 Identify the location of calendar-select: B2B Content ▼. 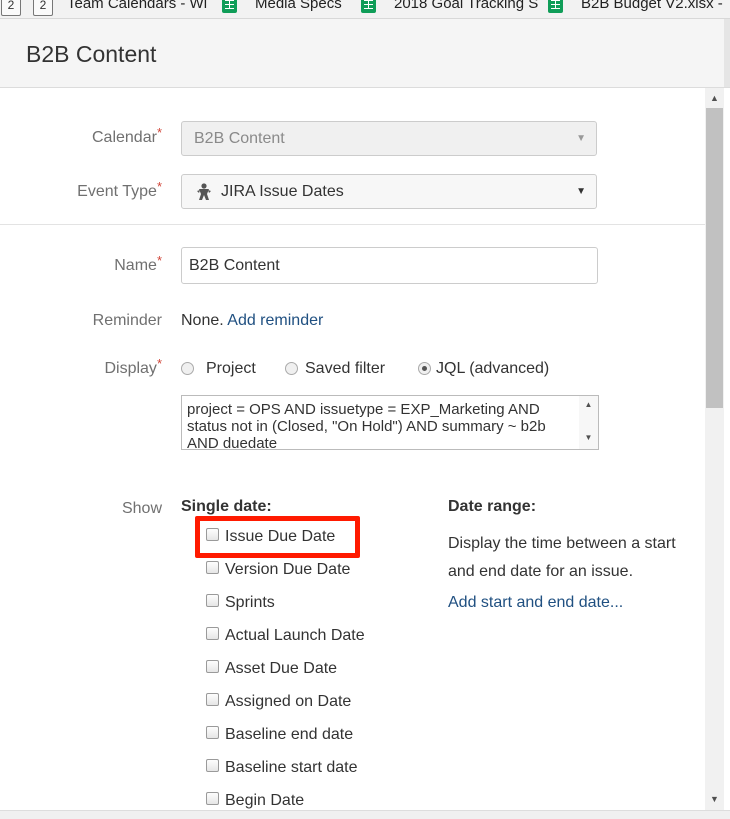
(389, 138).